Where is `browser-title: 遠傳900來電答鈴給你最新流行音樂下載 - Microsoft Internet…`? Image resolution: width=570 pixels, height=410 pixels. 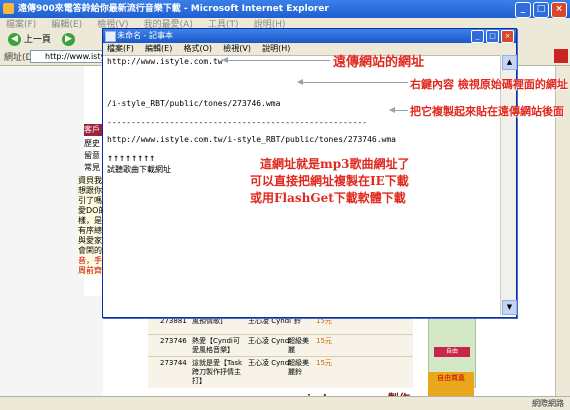 browser-title: 遠傳900來電答鈴給你最新流行音樂下載 - Microsoft Internet… is located at coordinates (173, 9).